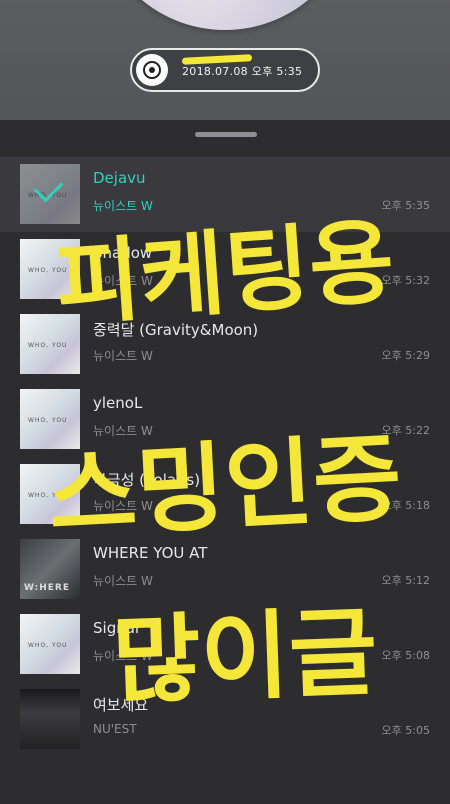 The width and height of the screenshot is (450, 804). I want to click on vinyl-disc-icon, so click(152, 70).